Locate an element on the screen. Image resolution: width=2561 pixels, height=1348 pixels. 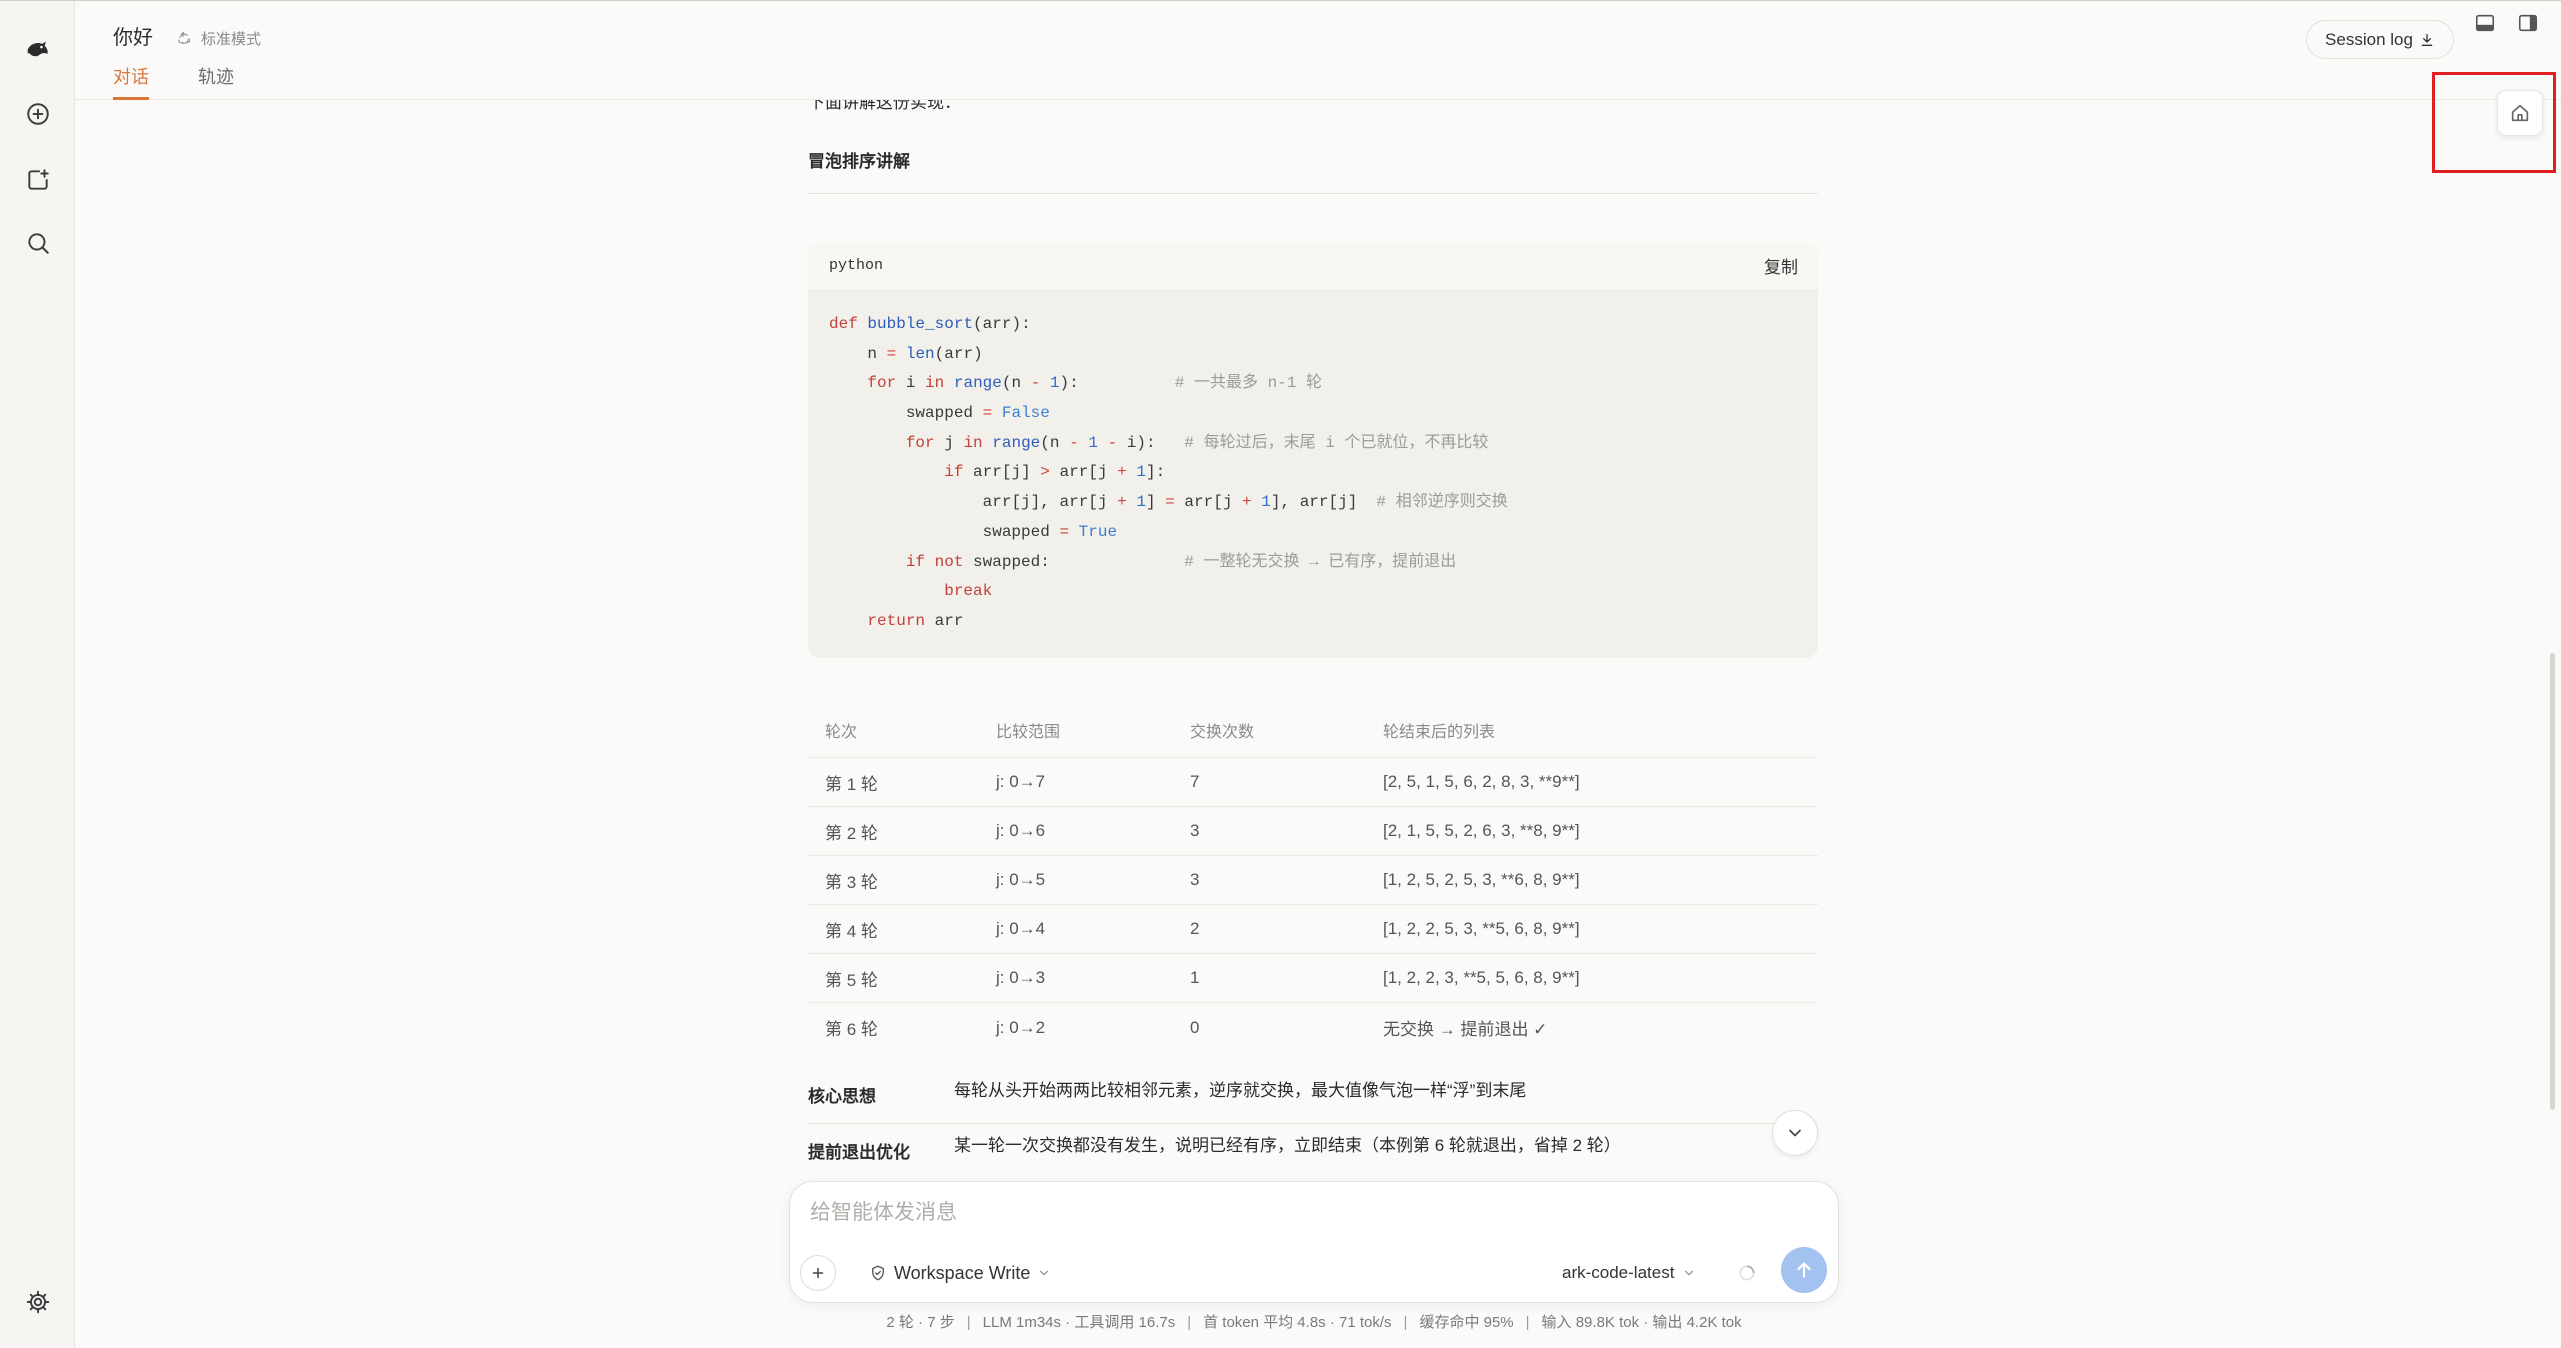
loading-spinner is located at coordinates (1747, 1273).